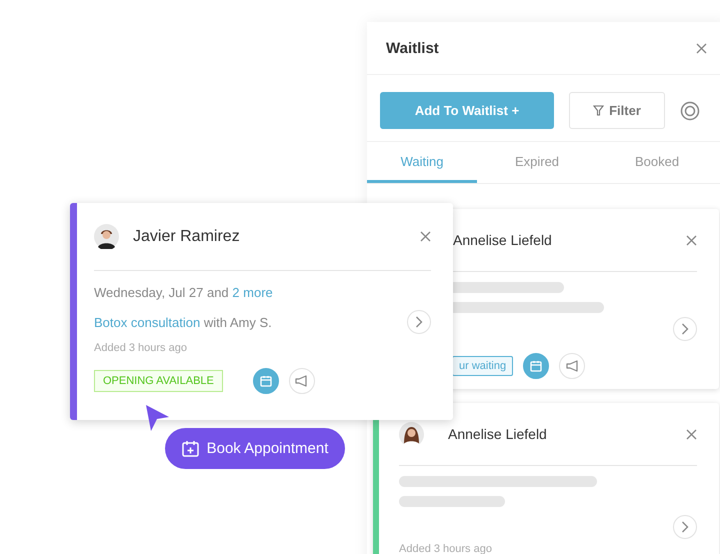 The width and height of the screenshot is (720, 554). What do you see at coordinates (158, 381) in the screenshot?
I see `status-tag: OPENING AVAILABLE` at bounding box center [158, 381].